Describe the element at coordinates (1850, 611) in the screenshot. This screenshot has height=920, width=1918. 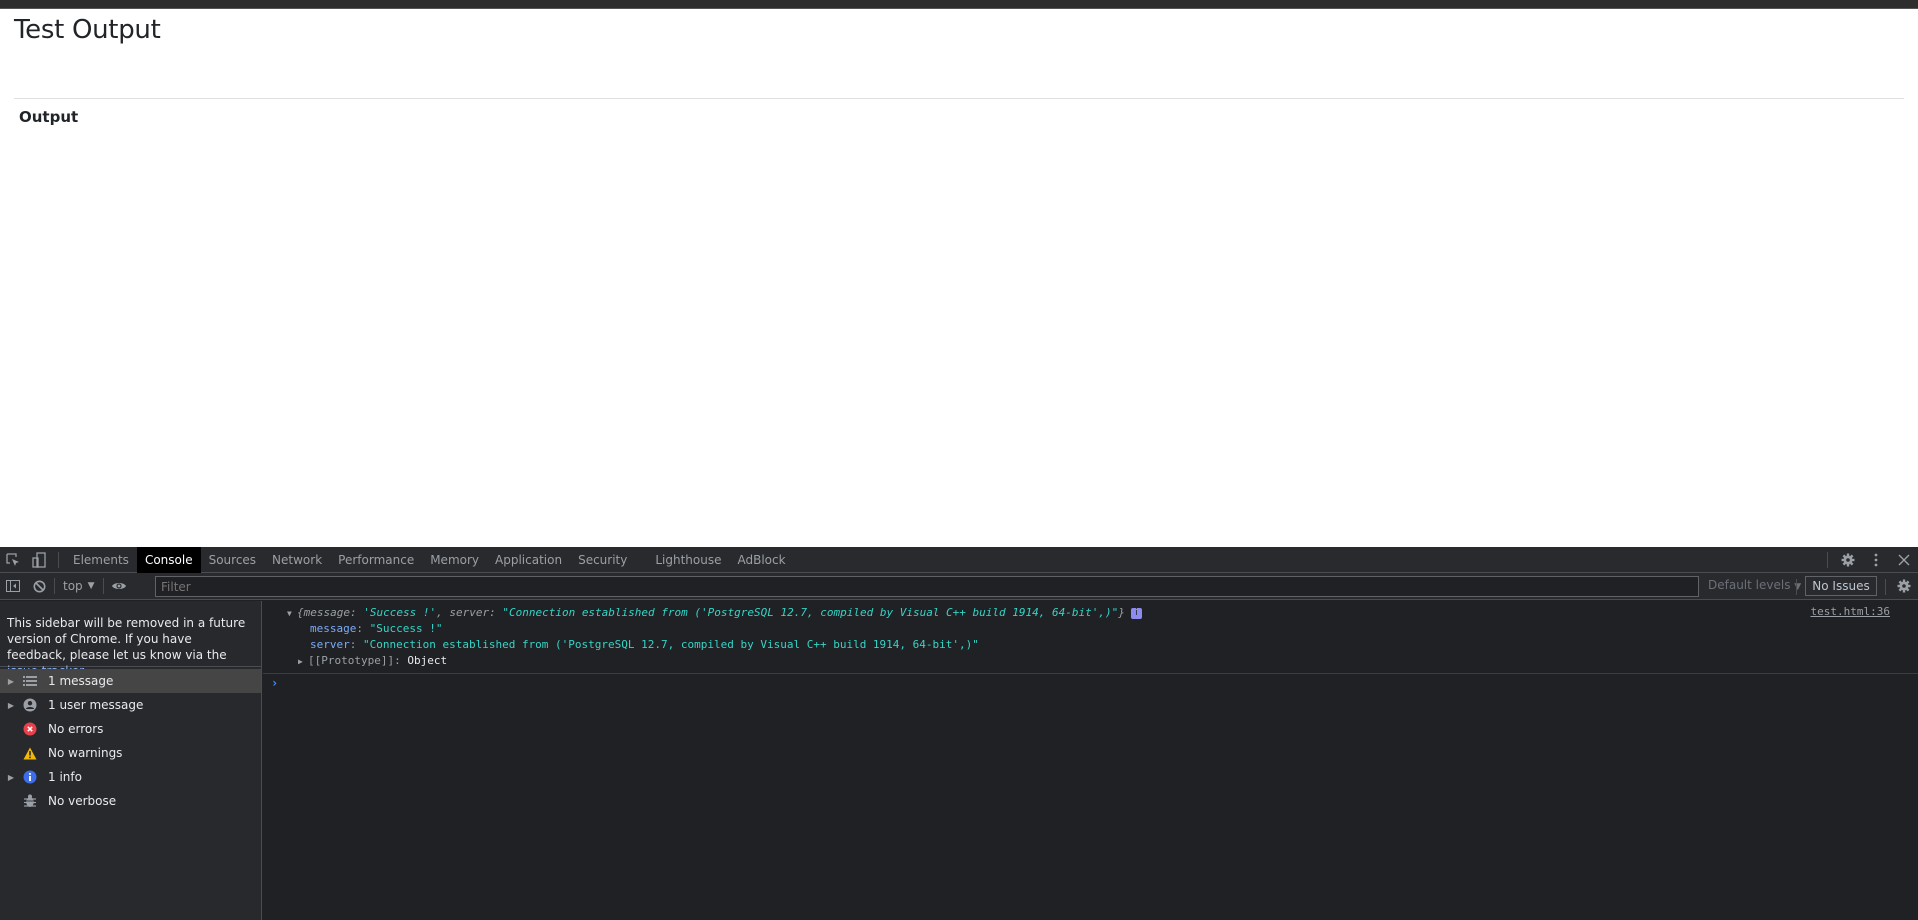
I see `source-link: test.html:36` at that location.